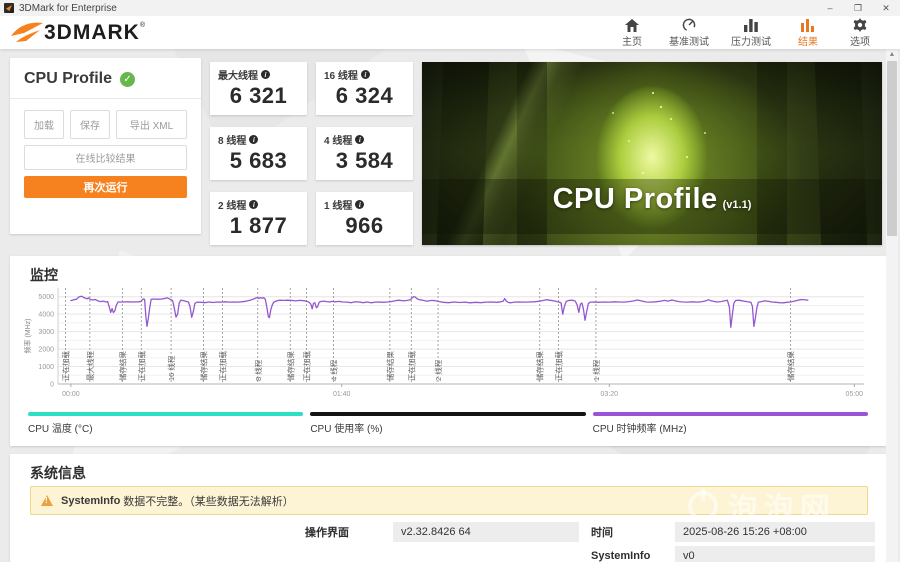  Describe the element at coordinates (258, 95) in the screenshot. I see `score-value: 6 321` at that location.